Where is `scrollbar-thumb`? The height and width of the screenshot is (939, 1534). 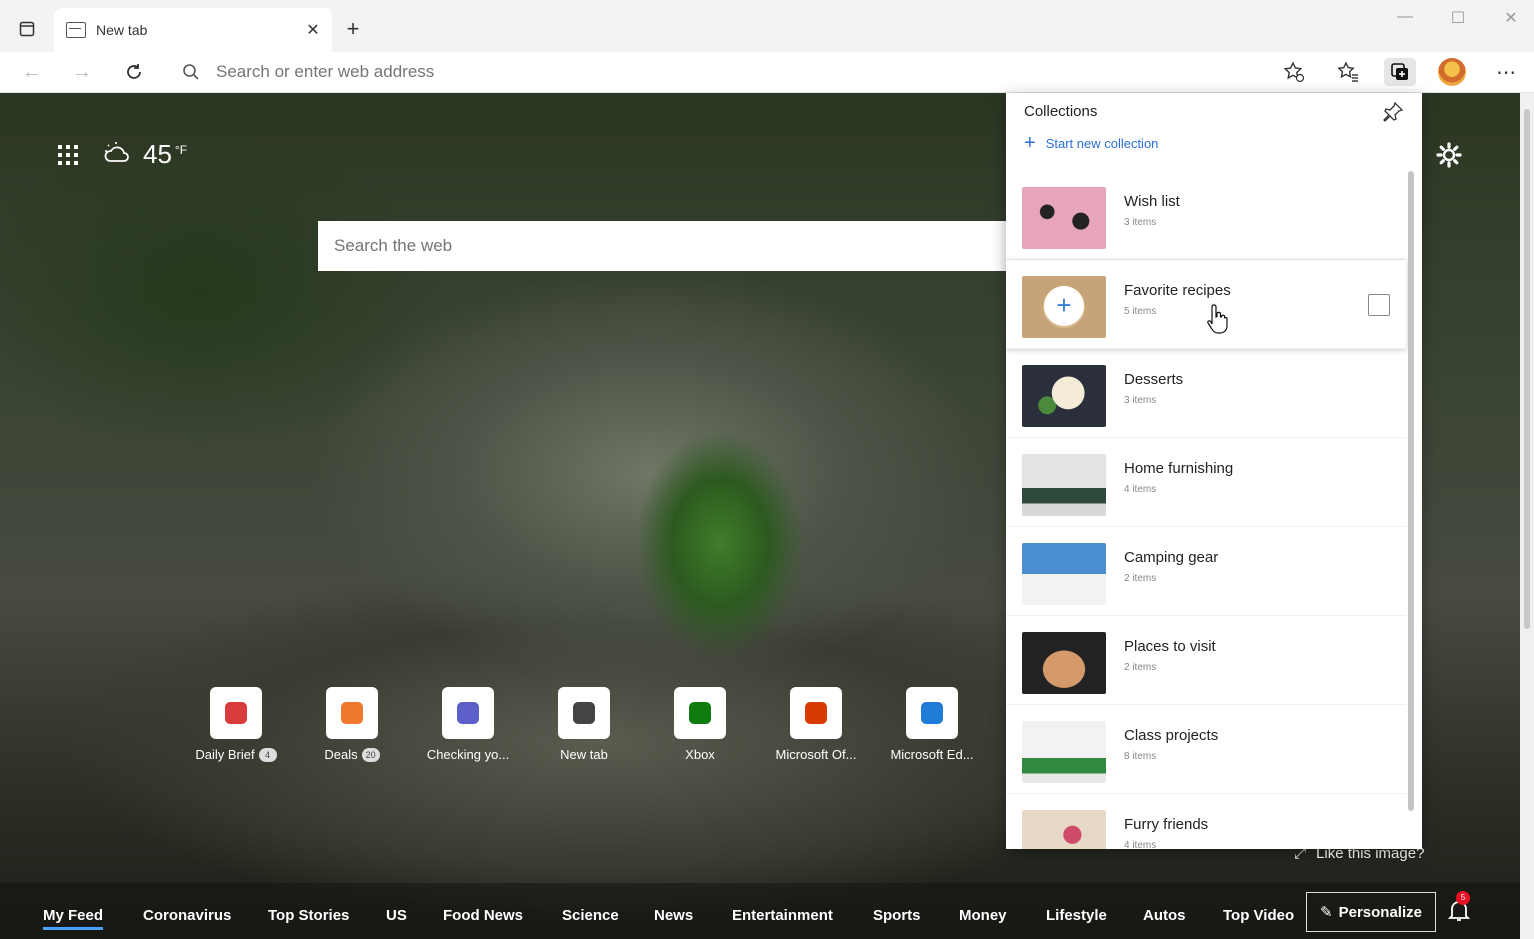 scrollbar-thumb is located at coordinates (1527, 369).